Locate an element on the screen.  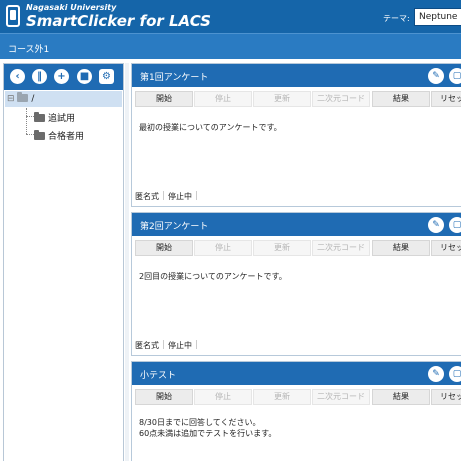
pause-icon: ‖ is located at coordinates (39, 76).